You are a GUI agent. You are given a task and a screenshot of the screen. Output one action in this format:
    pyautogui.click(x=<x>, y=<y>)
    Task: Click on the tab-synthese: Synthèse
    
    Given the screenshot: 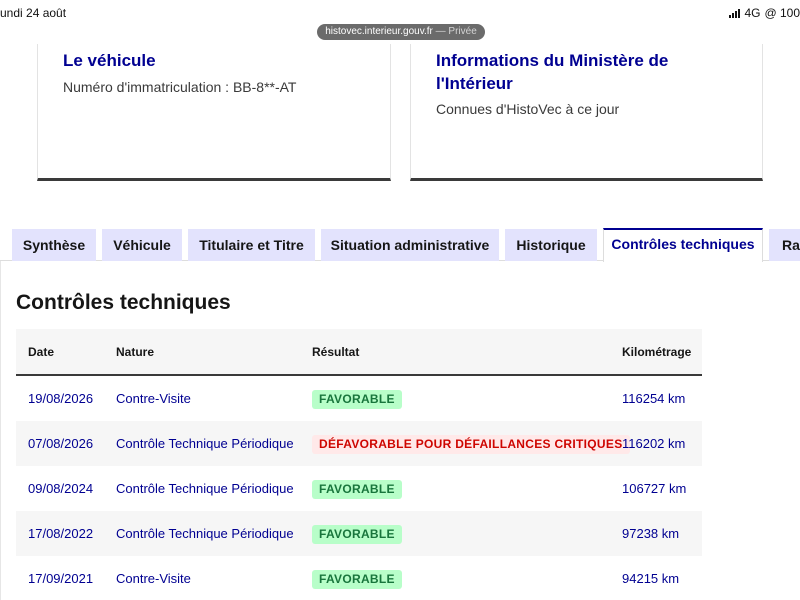 What is the action you would take?
    pyautogui.click(x=54, y=245)
    